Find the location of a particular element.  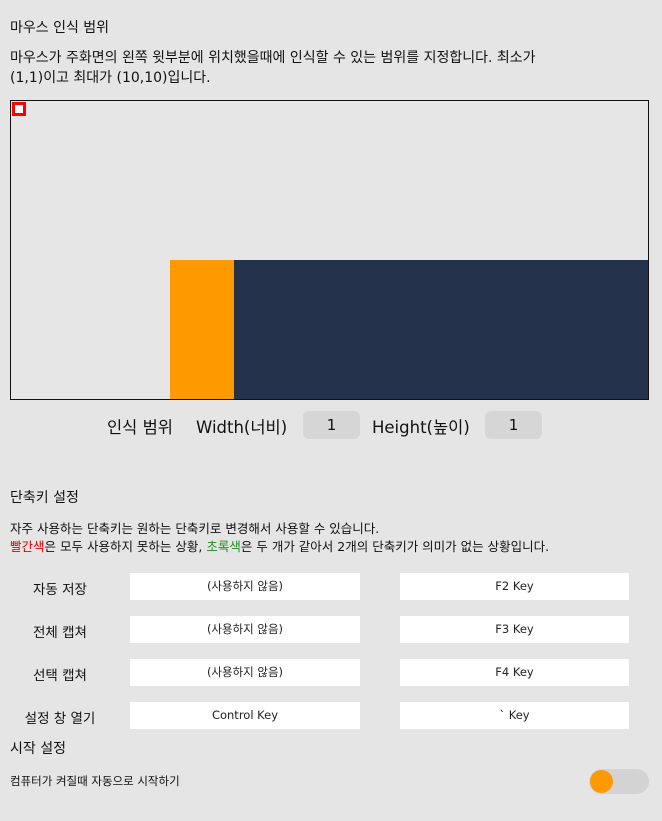

shortcut-autosave-key2: F2 Key is located at coordinates (514, 586).